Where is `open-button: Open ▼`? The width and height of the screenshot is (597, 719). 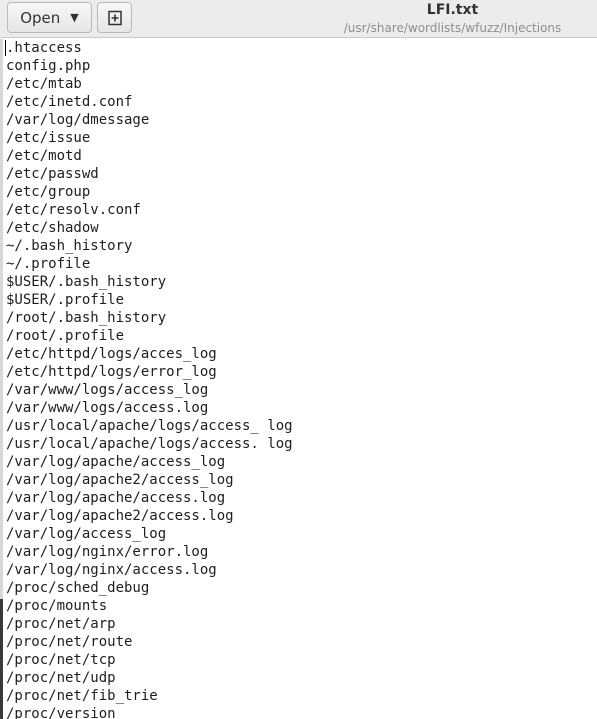
open-button: Open ▼ is located at coordinates (49, 17).